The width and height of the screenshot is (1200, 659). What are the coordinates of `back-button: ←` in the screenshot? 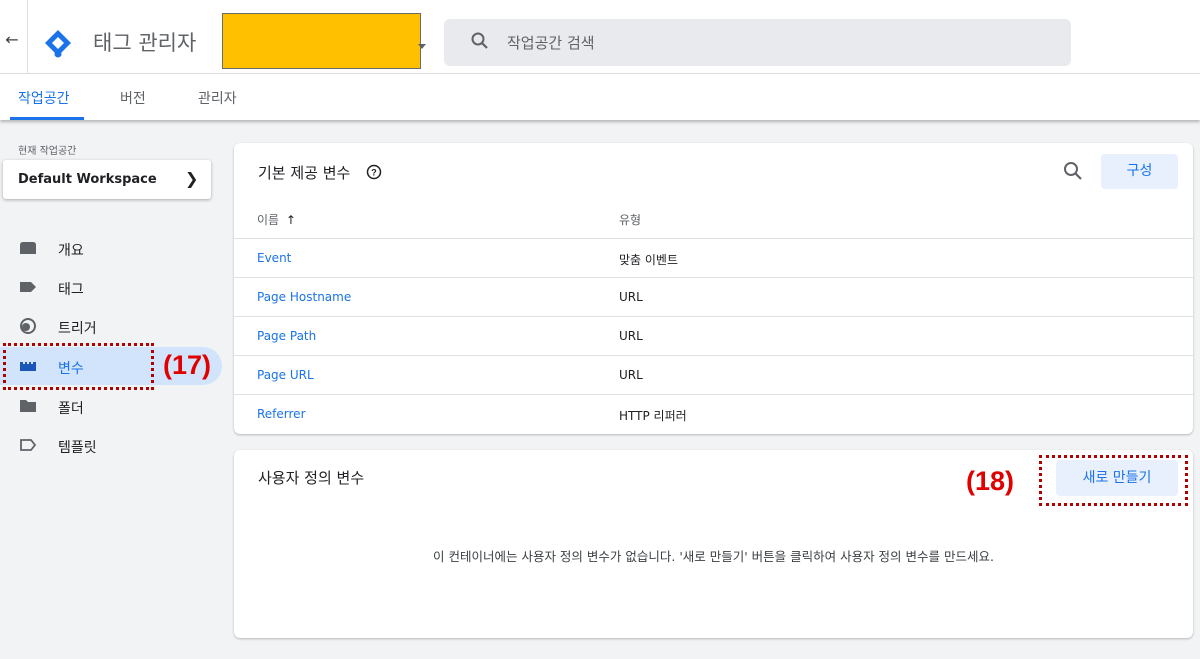 It's located at (12, 40).